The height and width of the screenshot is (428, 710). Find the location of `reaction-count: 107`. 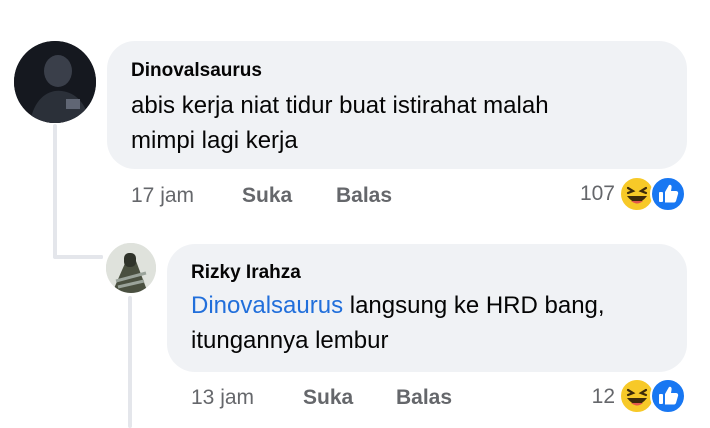

reaction-count: 107 is located at coordinates (587, 194).